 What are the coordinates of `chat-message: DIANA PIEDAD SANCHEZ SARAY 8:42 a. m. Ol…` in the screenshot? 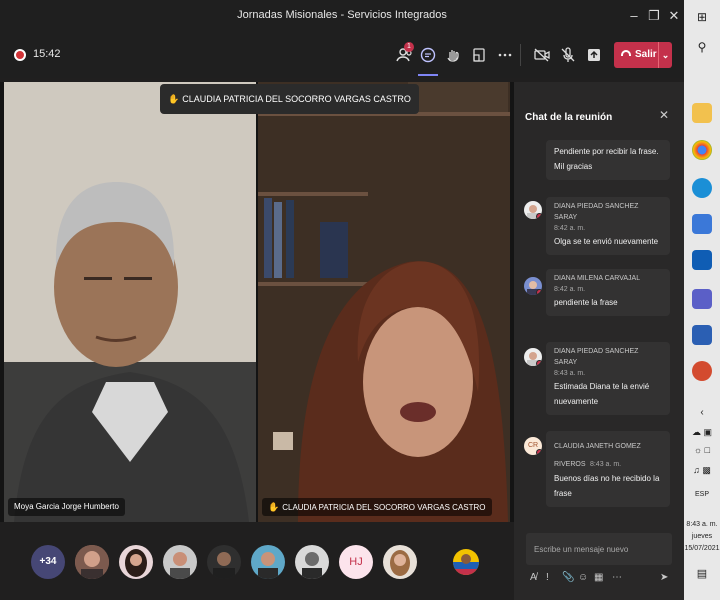 It's located at (599, 226).